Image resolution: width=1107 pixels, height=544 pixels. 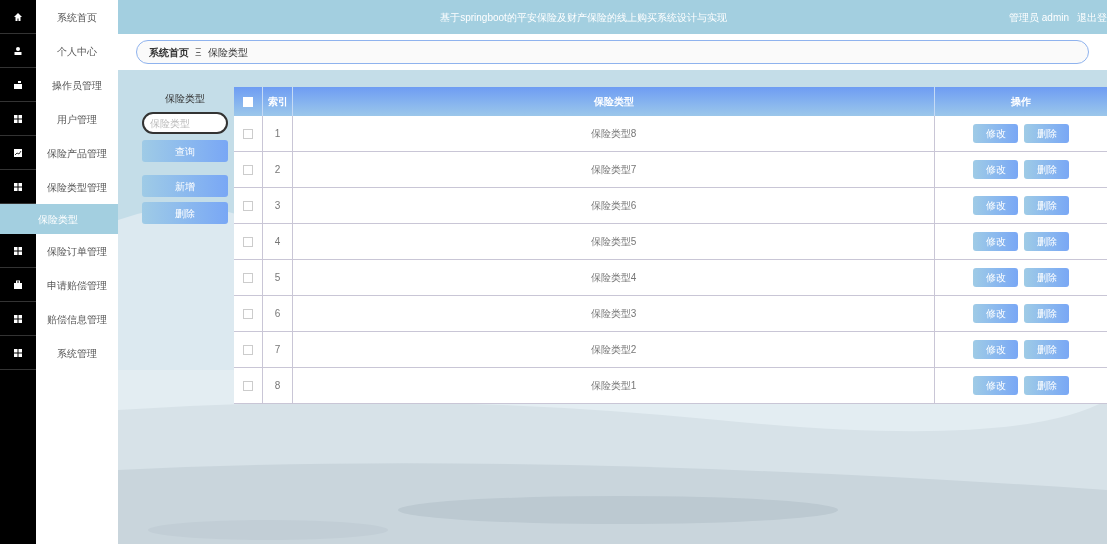 What do you see at coordinates (613, 206) in the screenshot?
I see `table-cell-text: 保险类型6` at bounding box center [613, 206].